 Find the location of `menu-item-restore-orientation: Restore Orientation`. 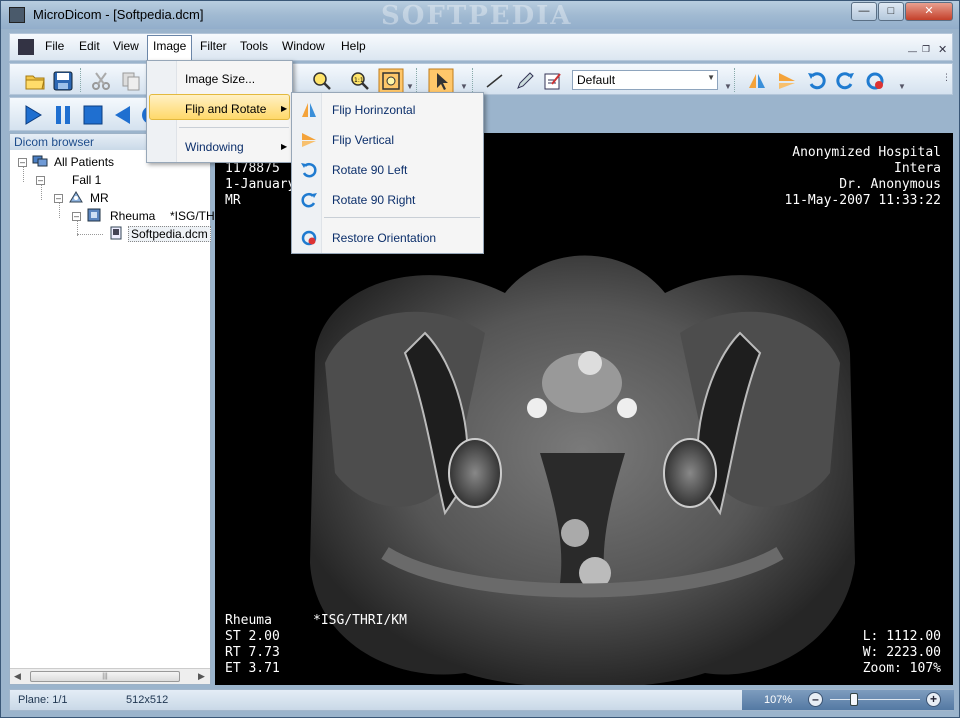

menu-item-restore-orientation: Restore Orientation is located at coordinates (384, 238).